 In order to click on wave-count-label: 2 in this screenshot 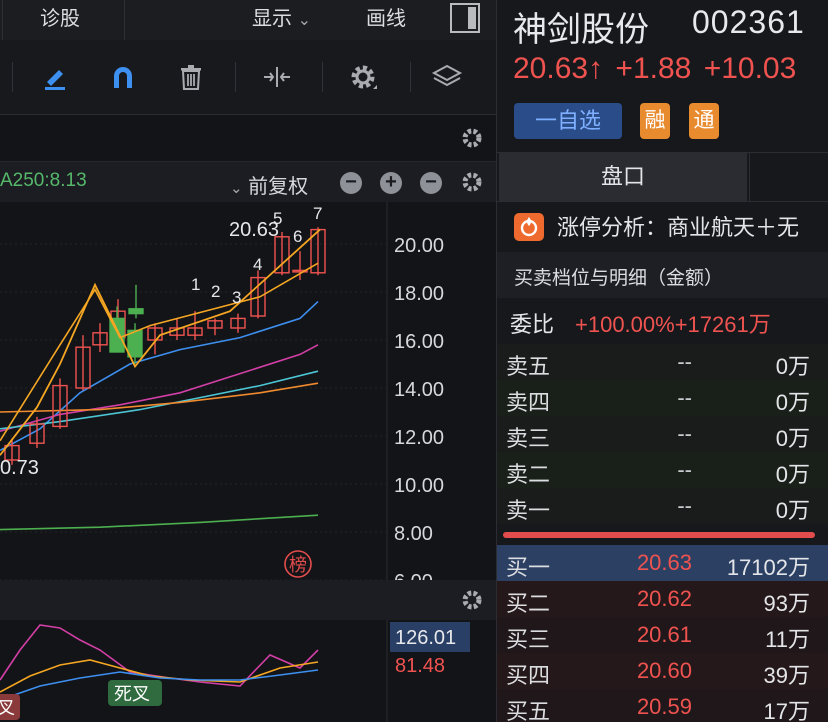, I will do `click(215, 291)`.